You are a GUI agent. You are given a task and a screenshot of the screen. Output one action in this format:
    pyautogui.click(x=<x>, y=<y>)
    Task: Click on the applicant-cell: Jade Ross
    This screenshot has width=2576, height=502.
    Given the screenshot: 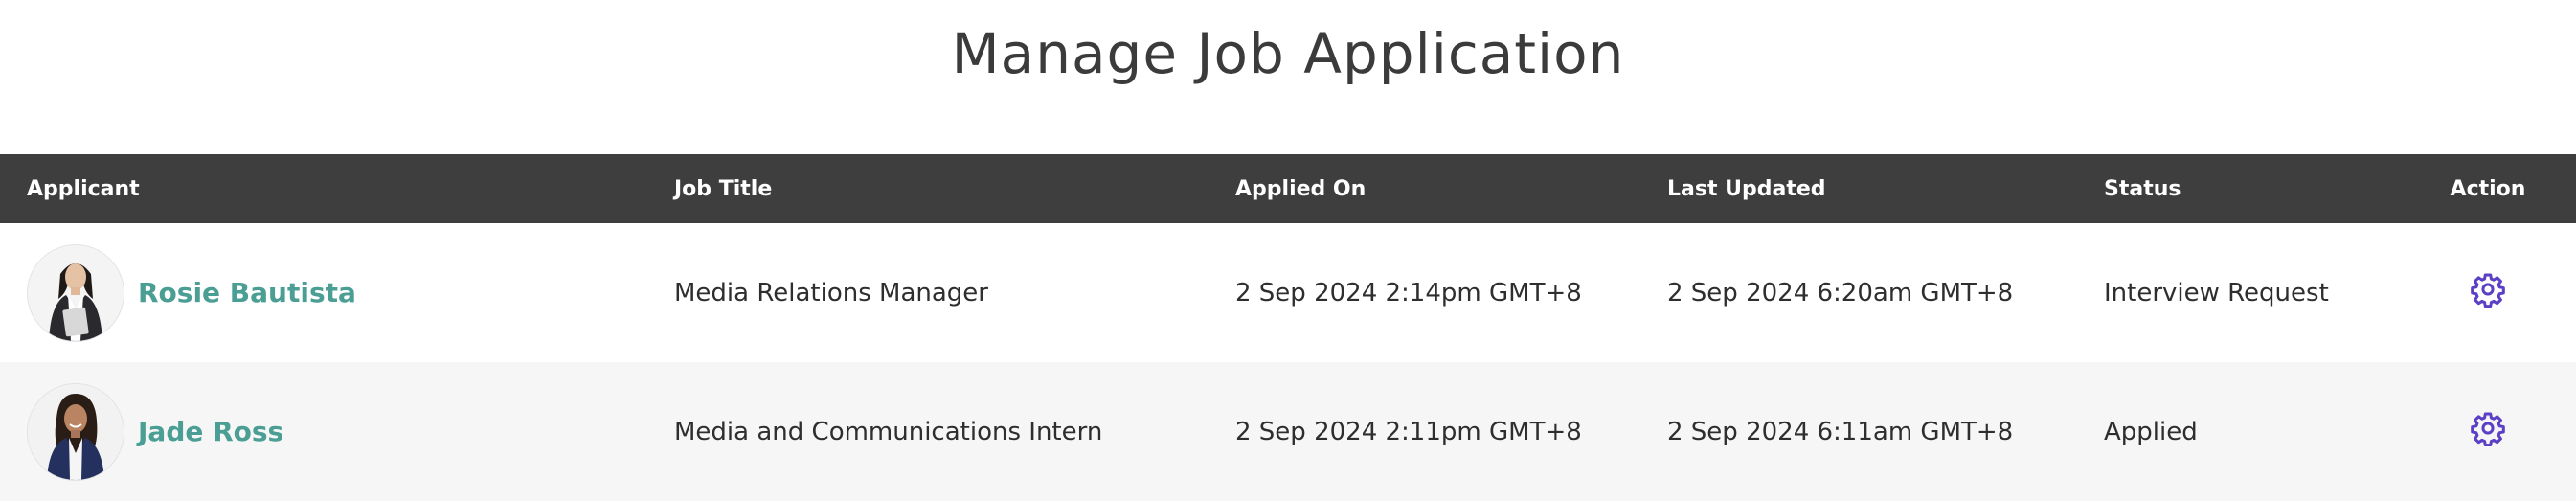 What is the action you would take?
    pyautogui.click(x=323, y=431)
    